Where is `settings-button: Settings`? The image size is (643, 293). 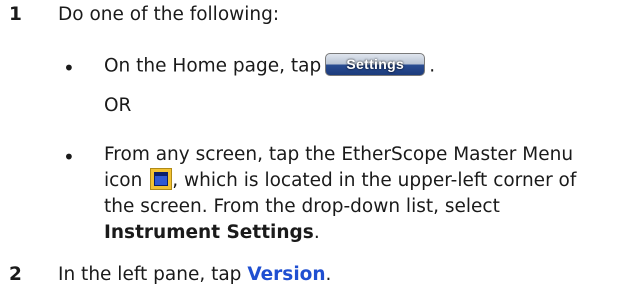
settings-button: Settings is located at coordinates (375, 64).